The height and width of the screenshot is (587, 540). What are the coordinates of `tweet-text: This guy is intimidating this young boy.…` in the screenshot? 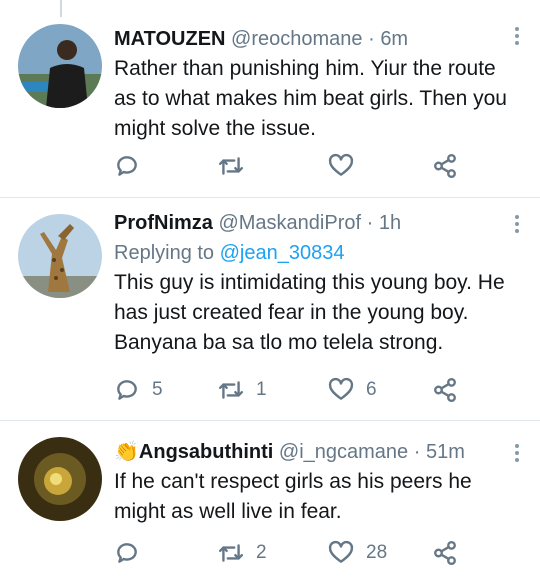 It's located at (309, 312).